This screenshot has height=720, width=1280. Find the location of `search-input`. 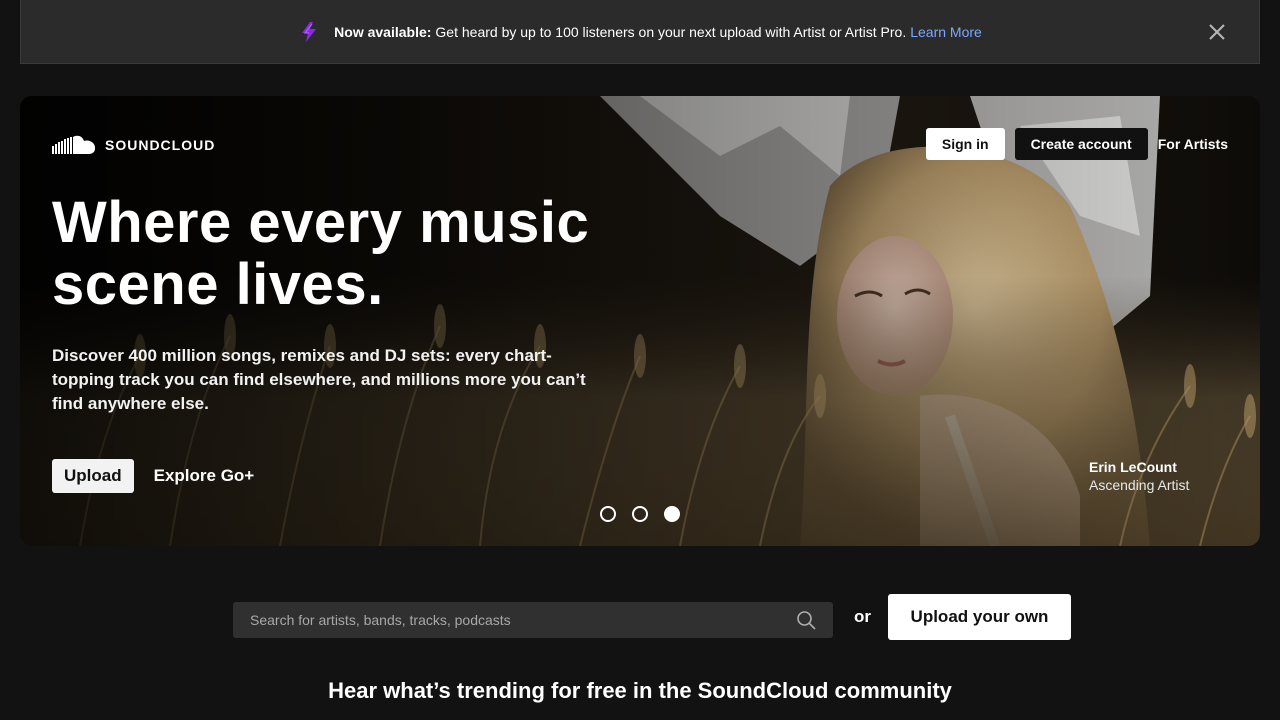

search-input is located at coordinates (533, 620).